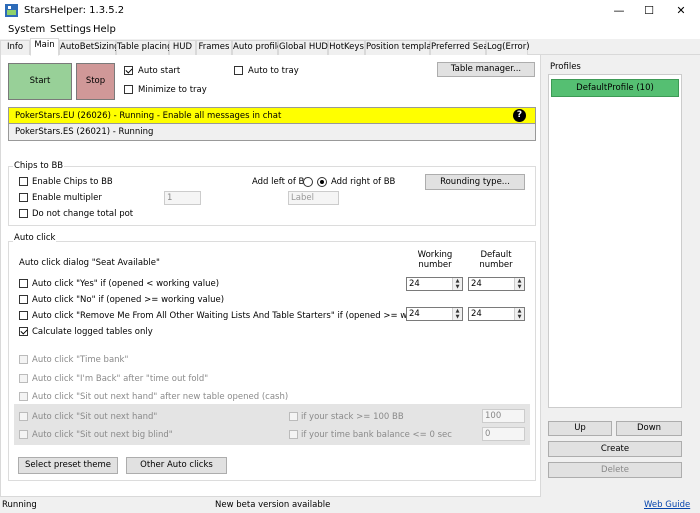 The image size is (700, 513). I want to click on remove-default-spinner: ▲ ▼, so click(519, 314).